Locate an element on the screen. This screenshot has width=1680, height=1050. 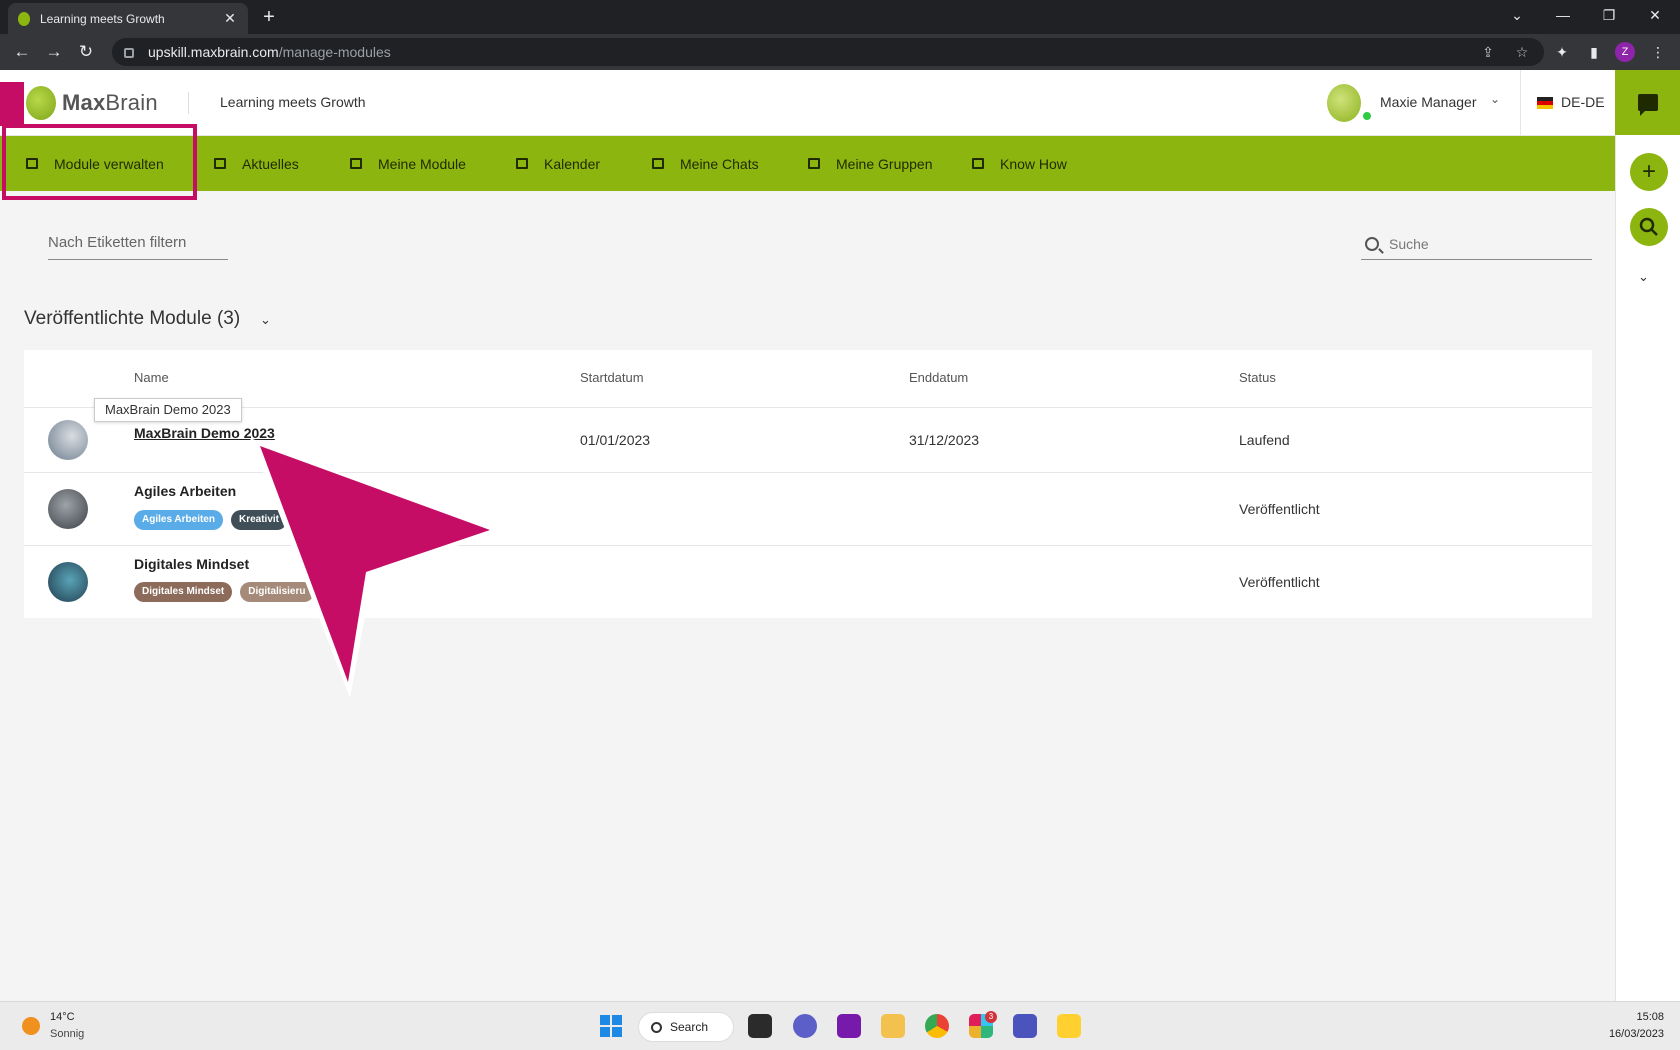
browser-tabbar: Learning meets Growth ✕ + ⌄ — ❐ ✕ is located at coordinates (840, 17).